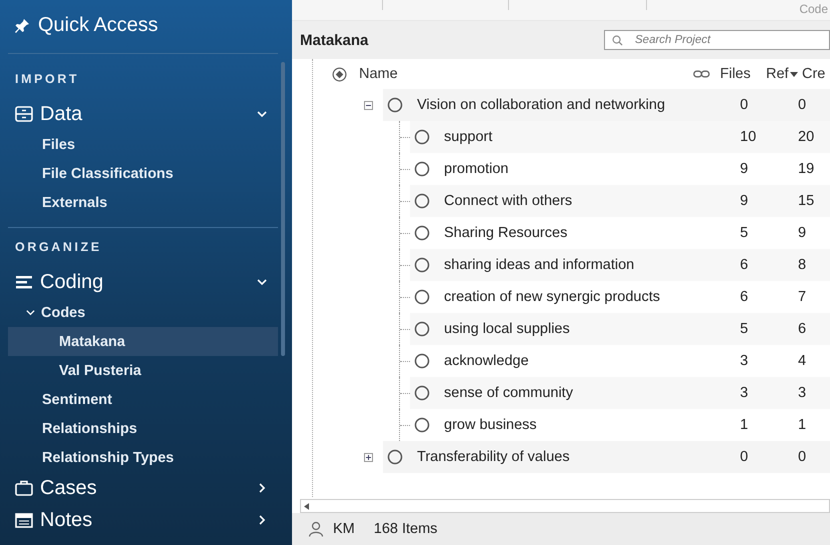 The height and width of the screenshot is (545, 830). Describe the element at coordinates (620, 137) in the screenshot. I see `tree-row: support 10 20` at that location.